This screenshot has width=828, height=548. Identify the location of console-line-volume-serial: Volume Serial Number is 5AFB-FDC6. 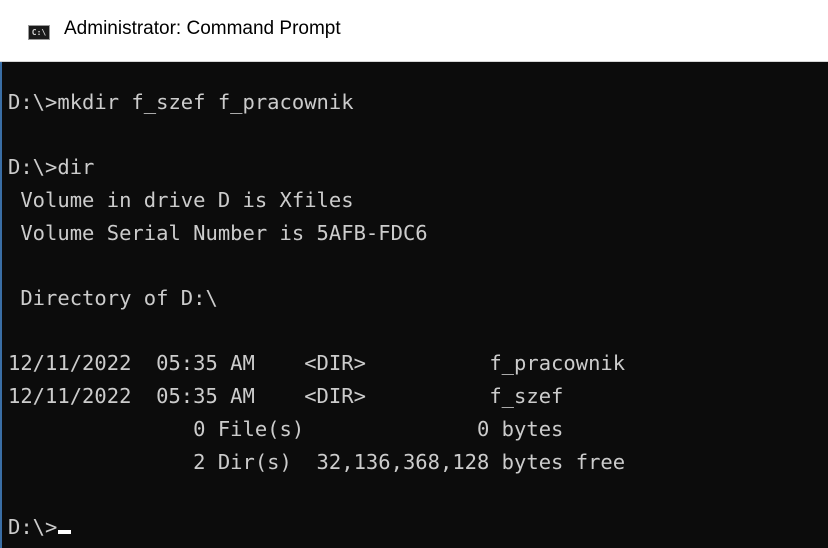
(218, 233).